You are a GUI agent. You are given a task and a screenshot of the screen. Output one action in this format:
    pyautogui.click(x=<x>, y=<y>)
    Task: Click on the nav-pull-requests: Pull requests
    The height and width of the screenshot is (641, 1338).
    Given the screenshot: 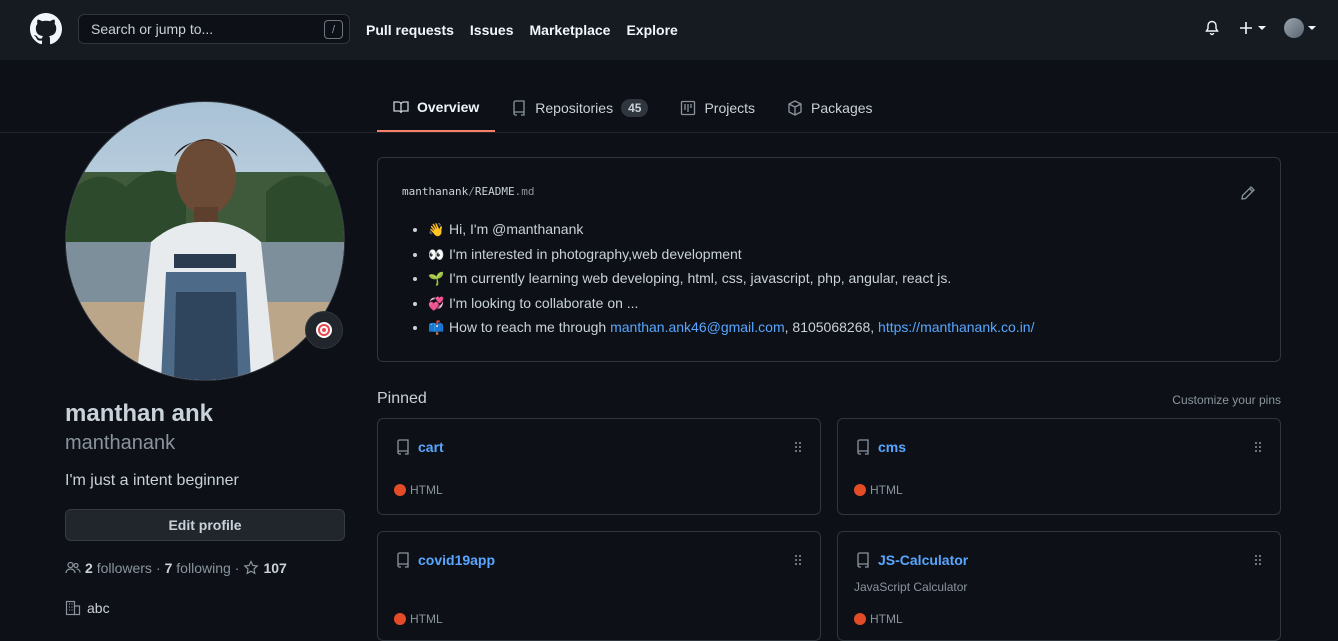 What is the action you would take?
    pyautogui.click(x=410, y=30)
    